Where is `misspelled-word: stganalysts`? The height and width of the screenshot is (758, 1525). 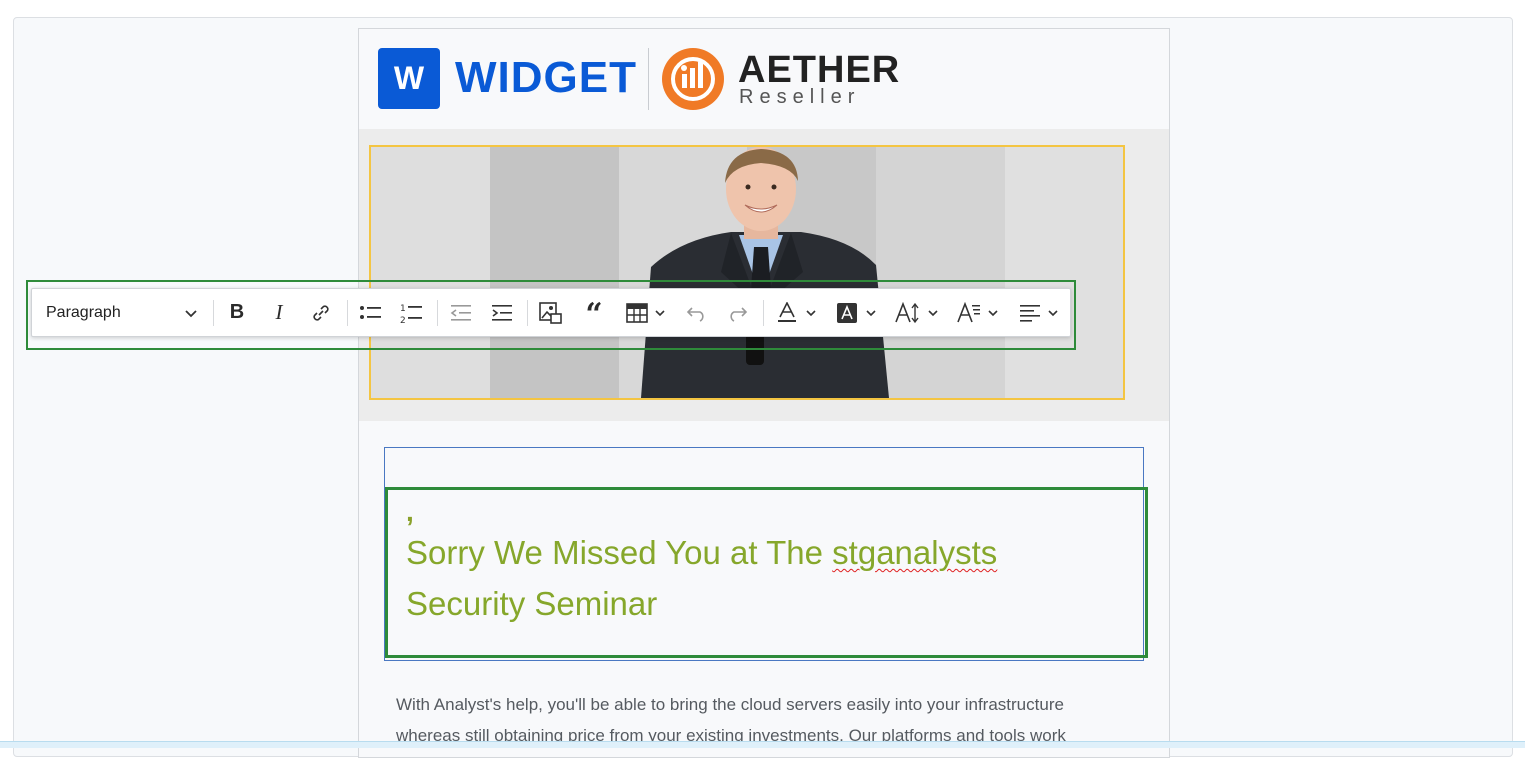
misspelled-word: stganalysts is located at coordinates (914, 552).